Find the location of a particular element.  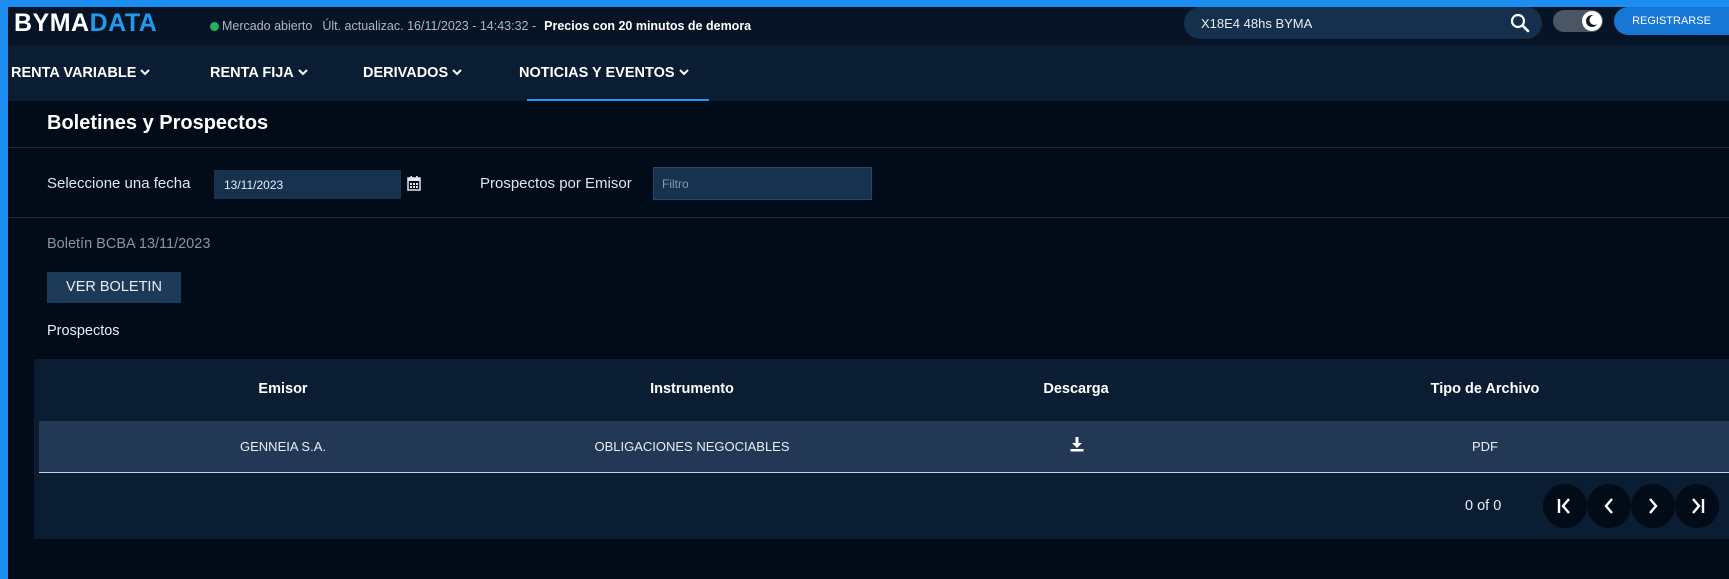

first-page-button is located at coordinates (1565, 506).